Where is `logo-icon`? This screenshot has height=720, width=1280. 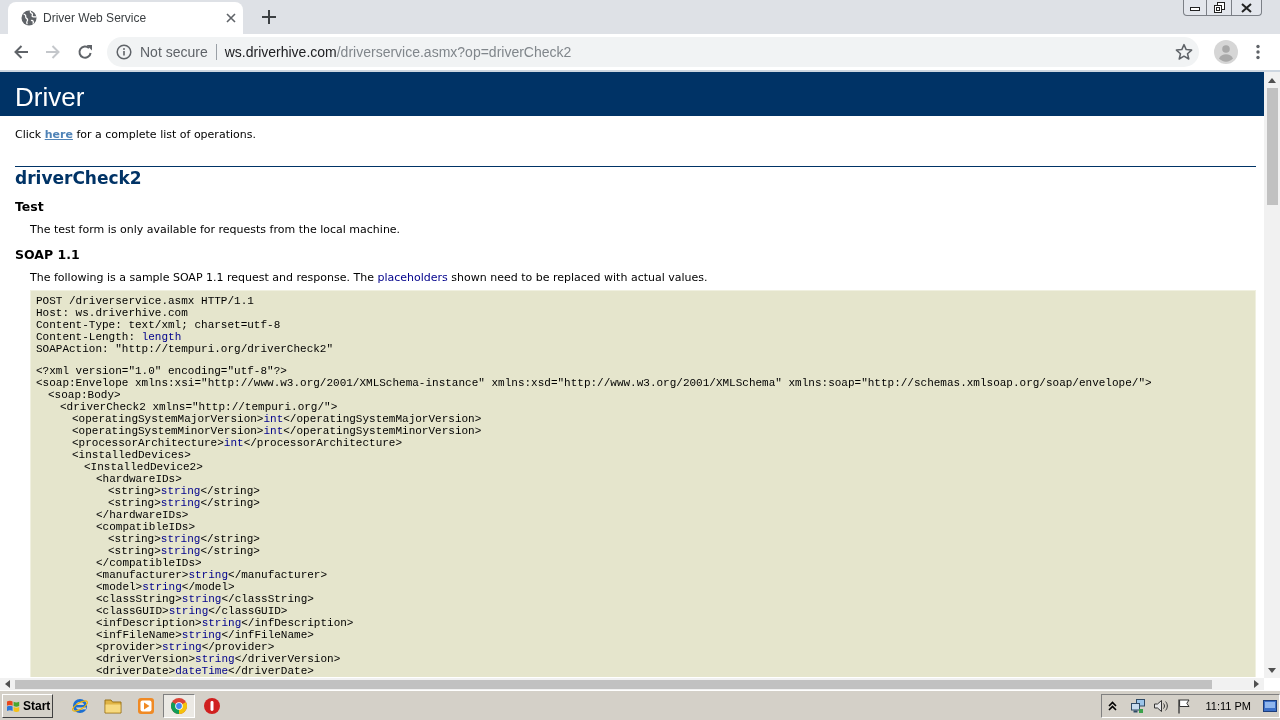 logo-icon is located at coordinates (13, 705).